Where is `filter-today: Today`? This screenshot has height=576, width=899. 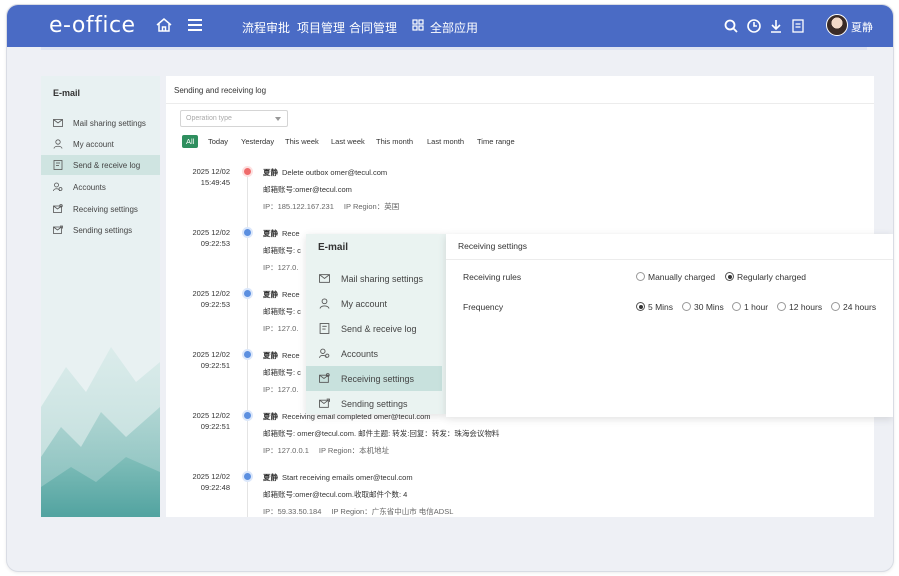
filter-today: Today is located at coordinates (218, 141).